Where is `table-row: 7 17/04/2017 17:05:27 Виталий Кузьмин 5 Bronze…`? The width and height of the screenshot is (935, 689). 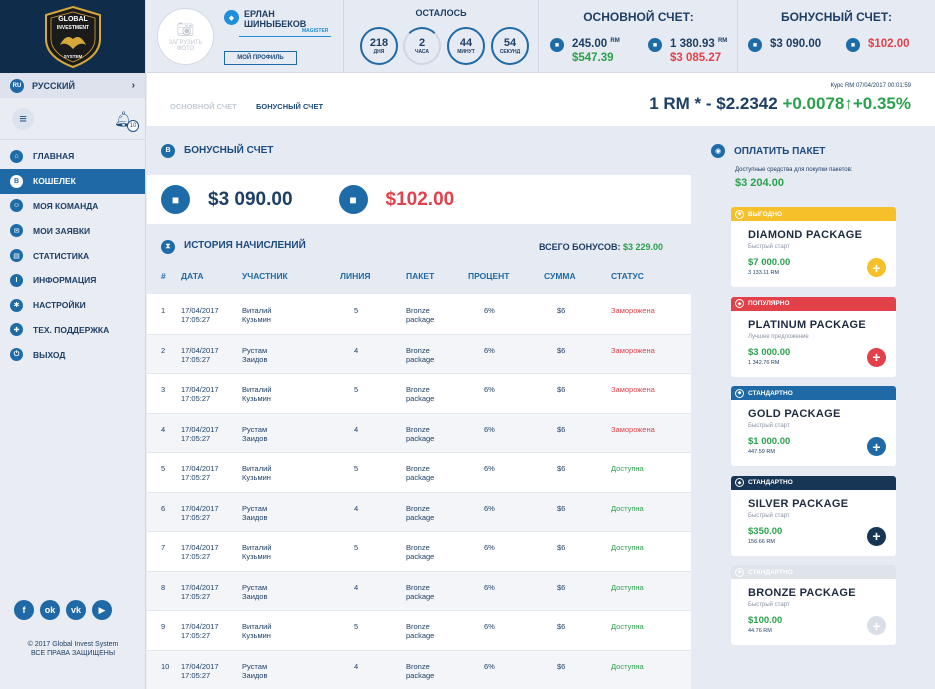 table-row: 7 17/04/2017 17:05:27 Виталий Кузьмин 5 Bronze… is located at coordinates (419, 552).